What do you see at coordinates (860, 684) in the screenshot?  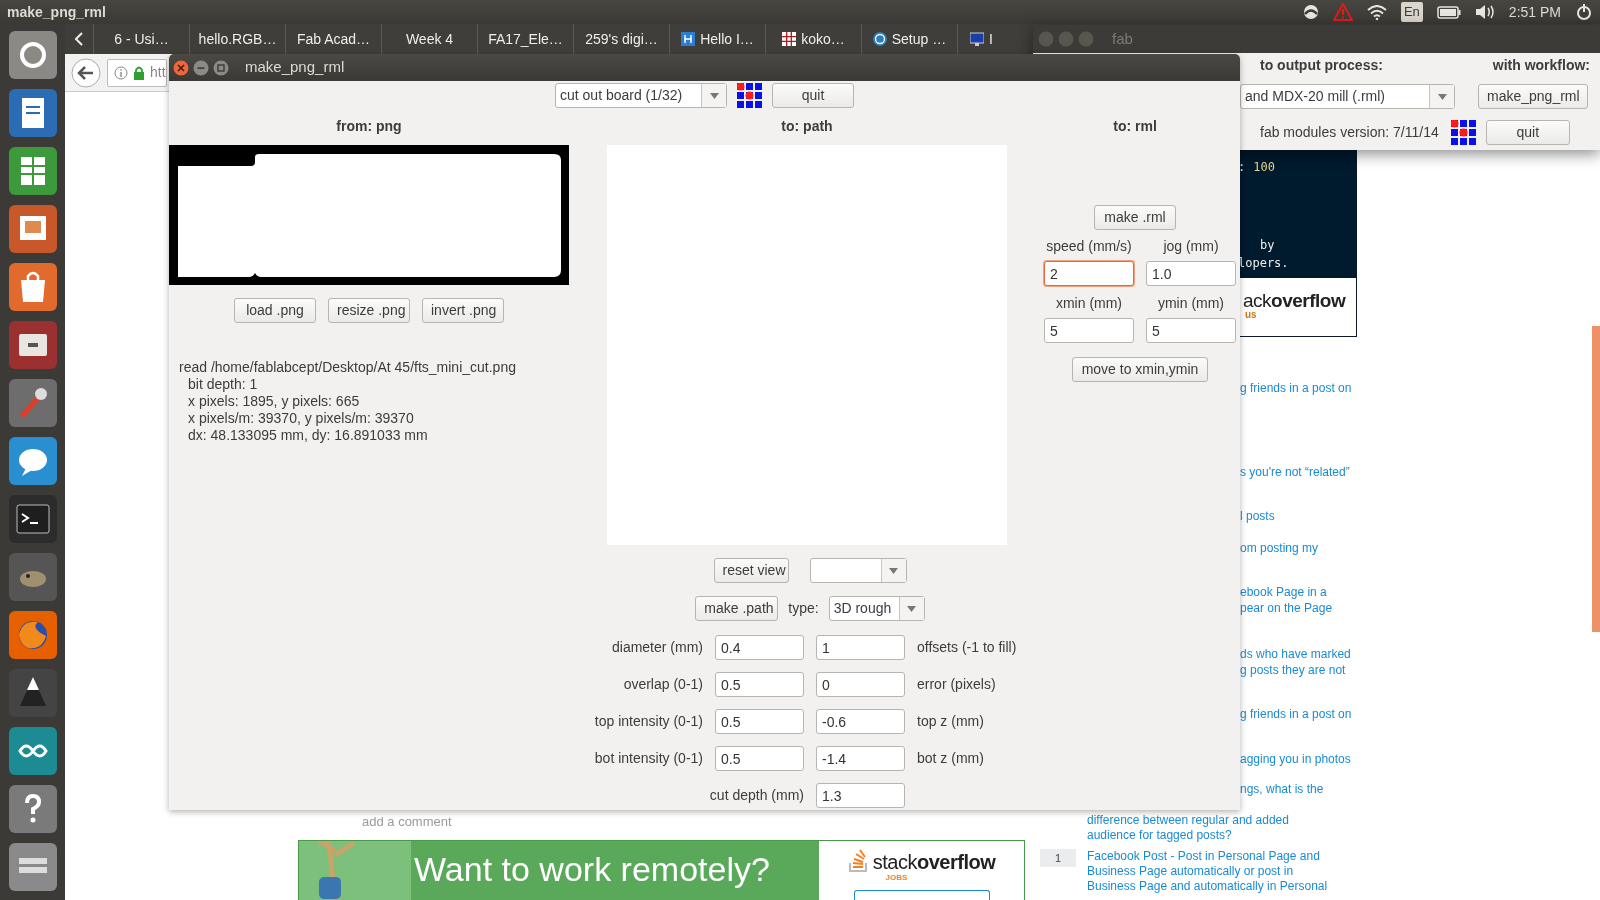 I see `parameter-input-field: 0` at bounding box center [860, 684].